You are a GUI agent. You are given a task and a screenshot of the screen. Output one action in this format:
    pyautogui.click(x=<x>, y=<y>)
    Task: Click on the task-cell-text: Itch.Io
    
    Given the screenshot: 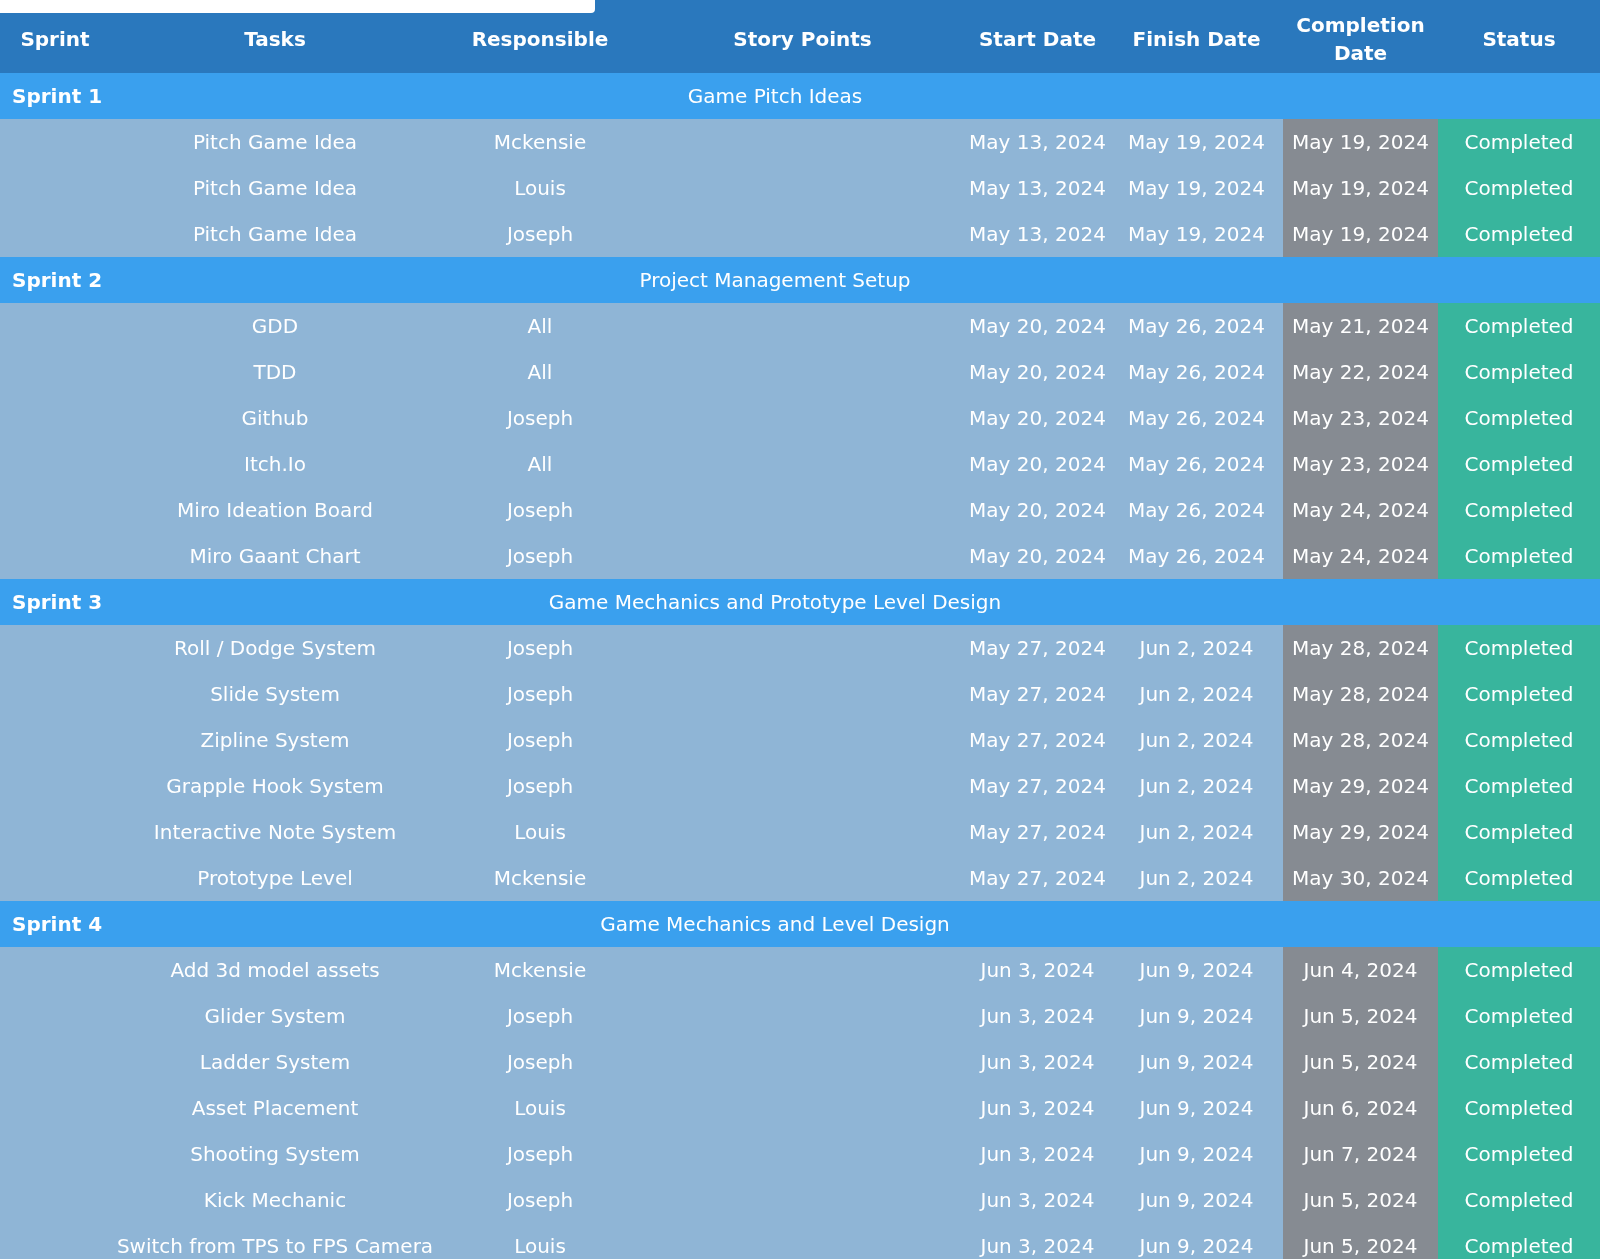 What is the action you would take?
    pyautogui.click(x=275, y=464)
    